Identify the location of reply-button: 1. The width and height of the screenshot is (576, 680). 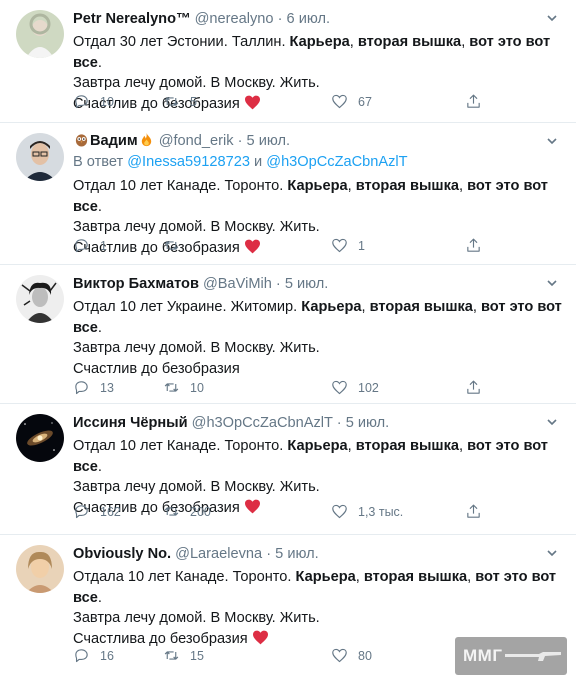
(90, 245).